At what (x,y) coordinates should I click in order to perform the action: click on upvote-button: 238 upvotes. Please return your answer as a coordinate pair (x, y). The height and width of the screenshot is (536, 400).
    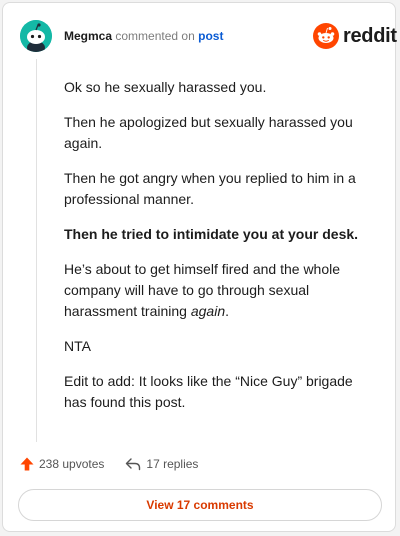
    Looking at the image, I should click on (62, 464).